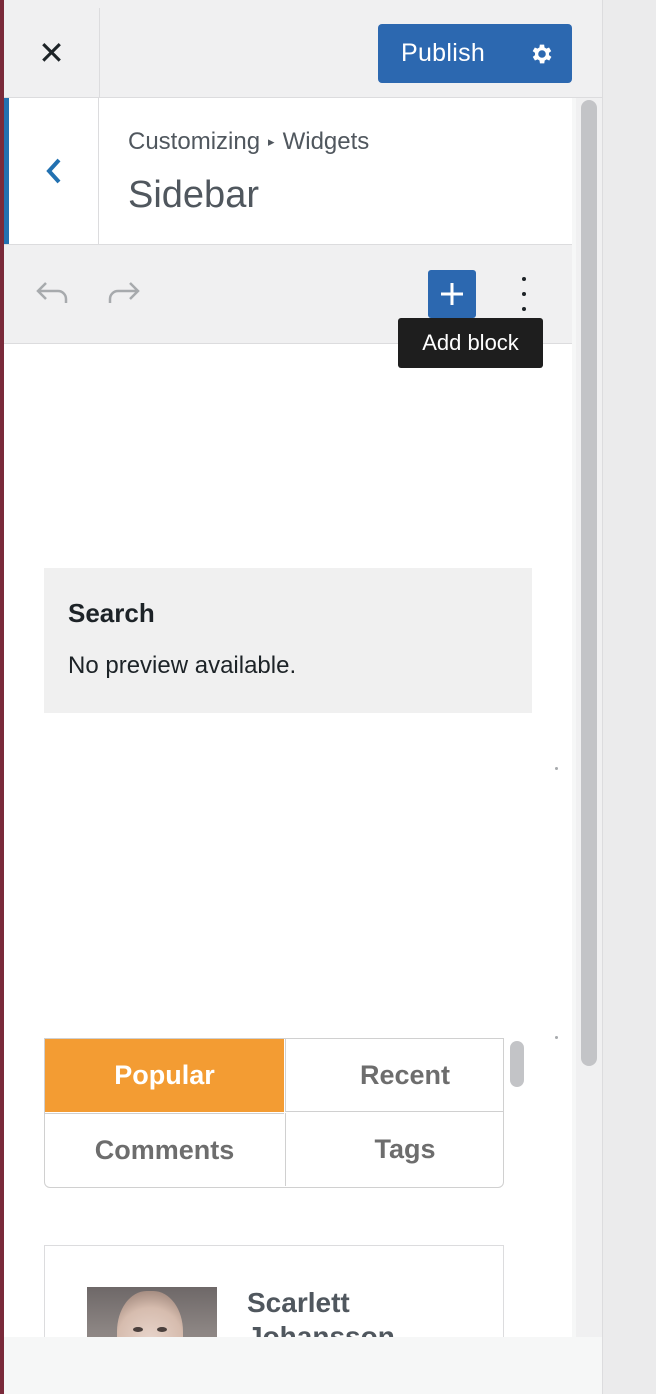 The width and height of the screenshot is (656, 1394). What do you see at coordinates (303, 1365) in the screenshot?
I see `panel-footer` at bounding box center [303, 1365].